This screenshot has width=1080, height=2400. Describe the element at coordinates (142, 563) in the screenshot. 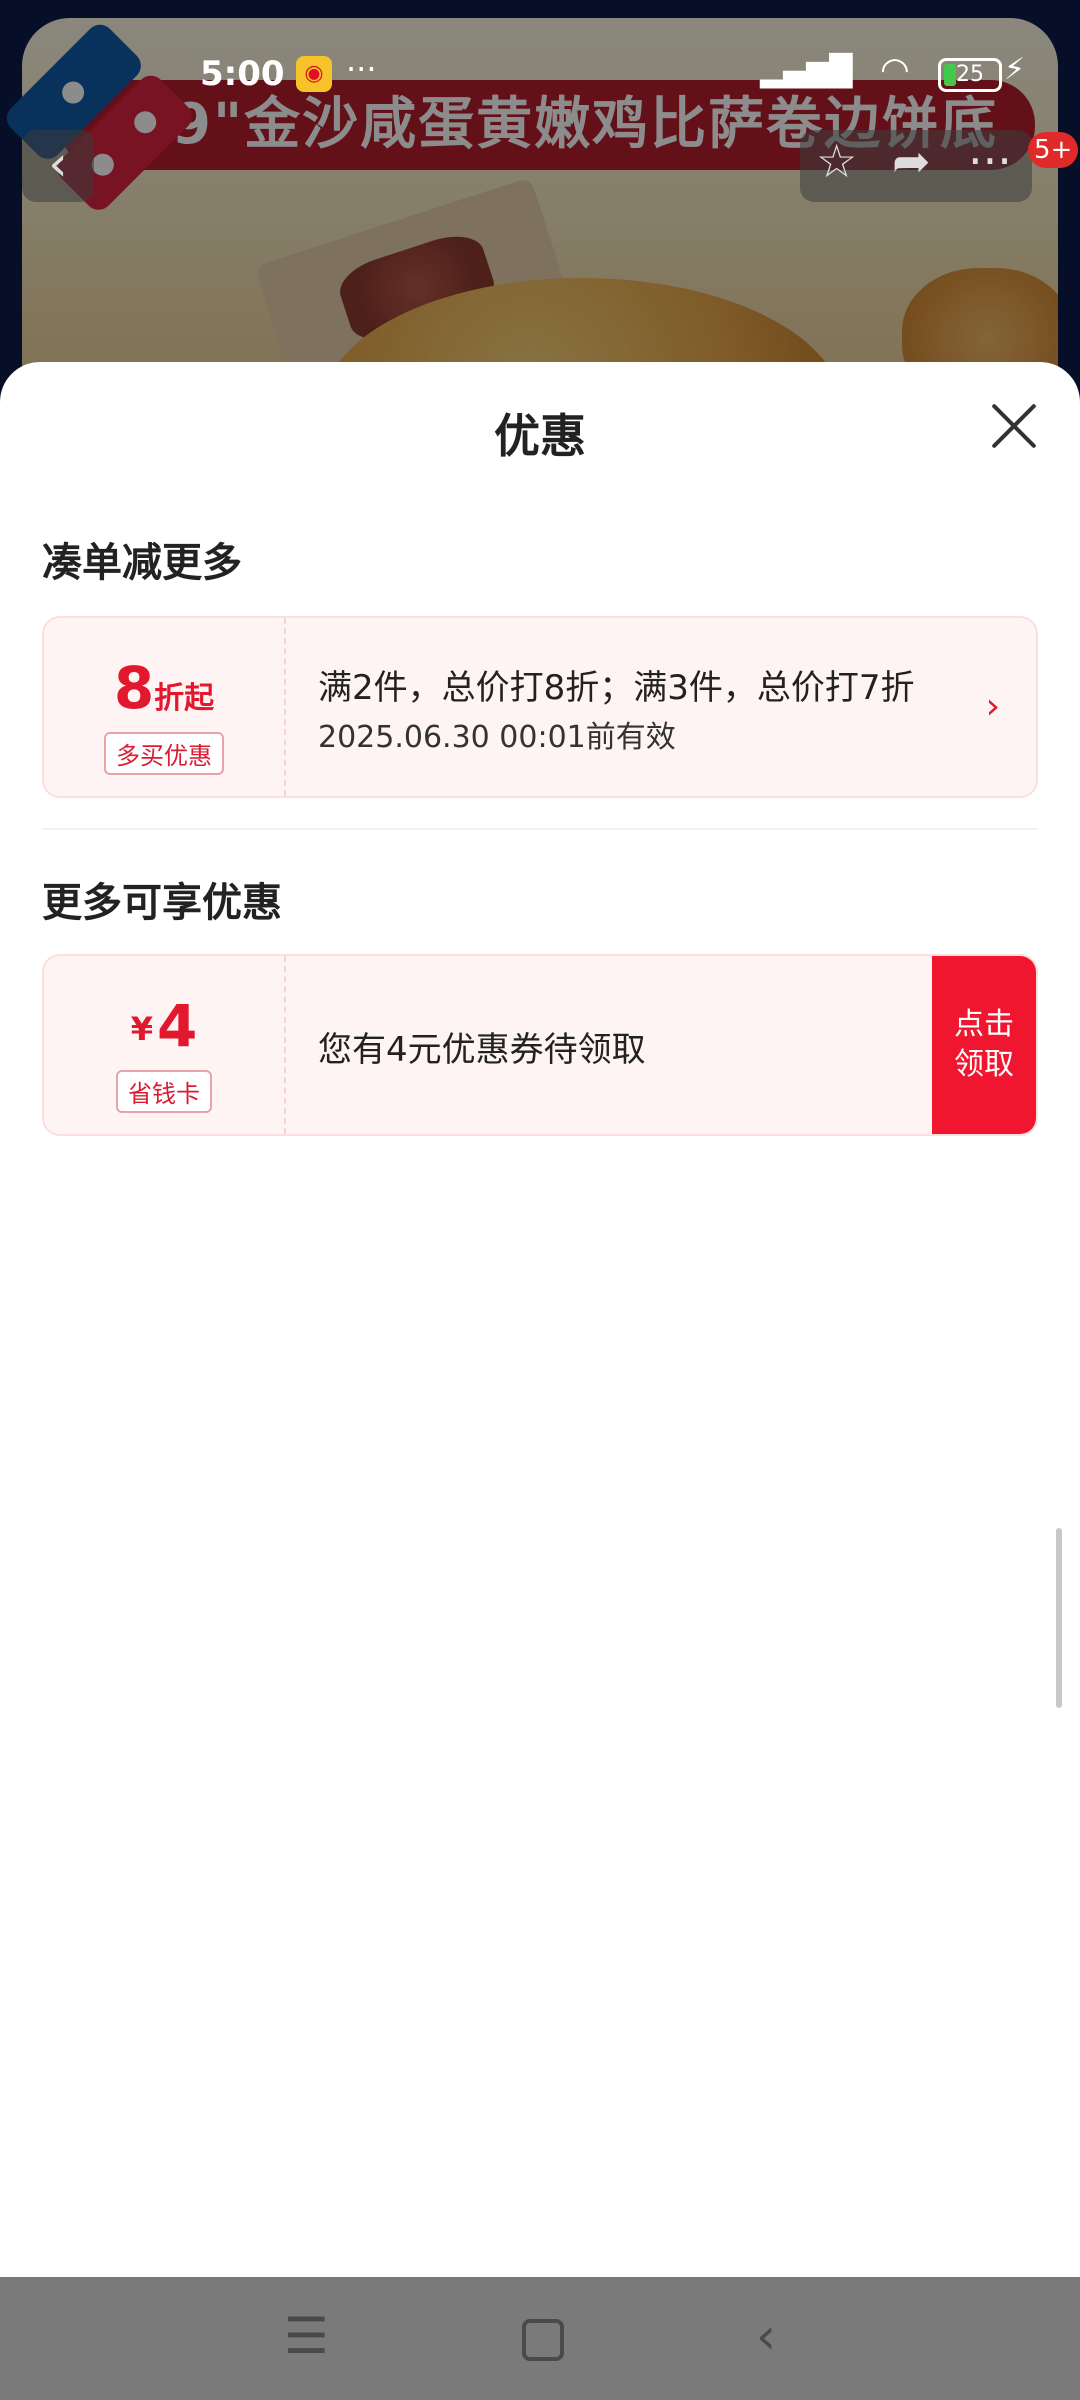

I see `section-title-bundle: 凑单减更多` at that location.